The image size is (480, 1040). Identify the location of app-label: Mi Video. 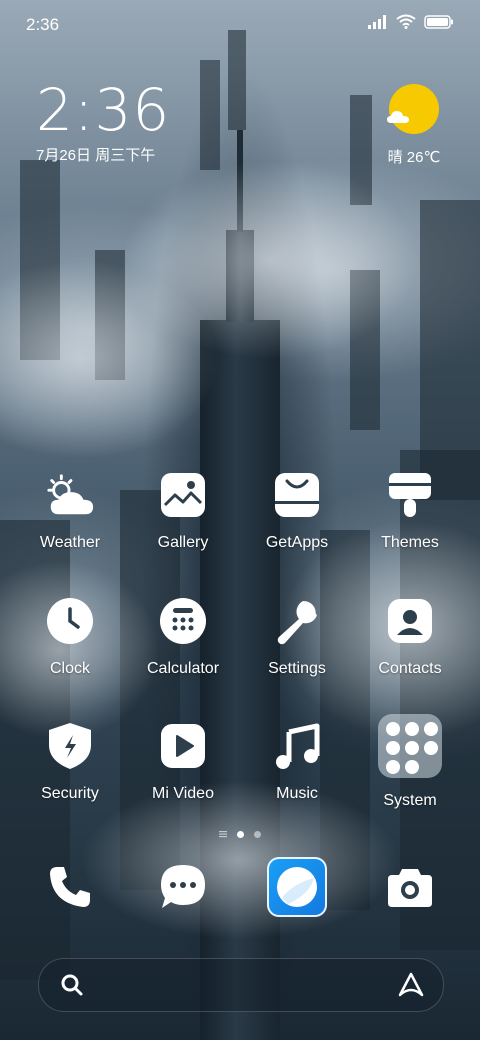
(183, 793).